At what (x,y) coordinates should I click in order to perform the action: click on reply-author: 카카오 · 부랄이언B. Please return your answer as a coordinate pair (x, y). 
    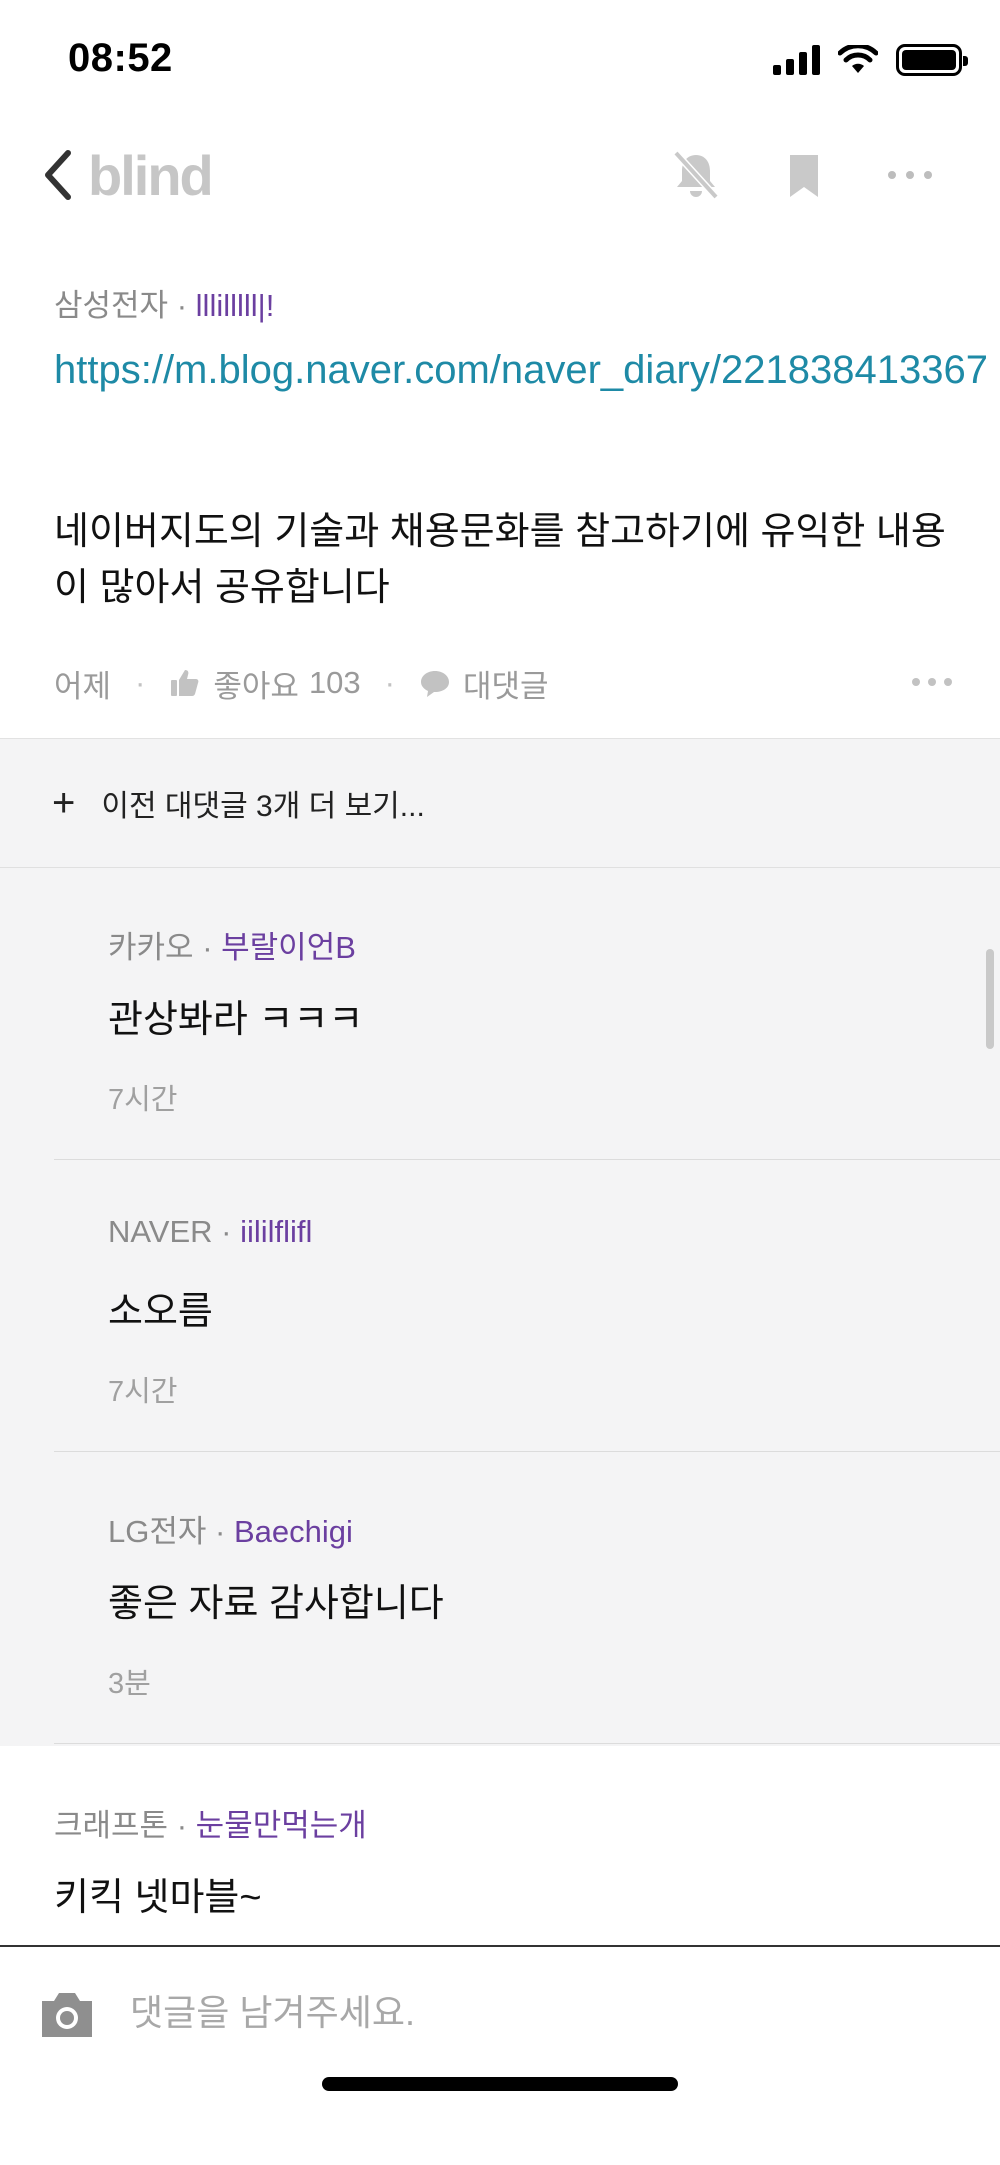
    Looking at the image, I should click on (232, 944).